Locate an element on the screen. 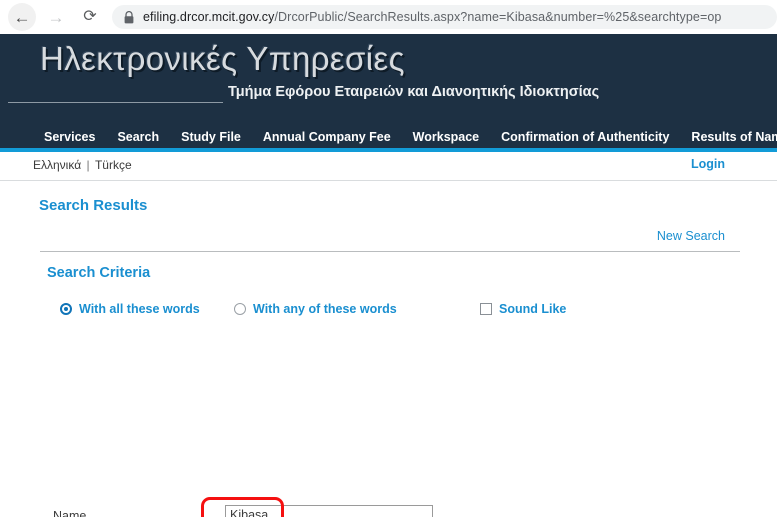 The width and height of the screenshot is (777, 517). nav-item-confirmation-of-authenticity: Confirmation of Authenticity is located at coordinates (585, 137).